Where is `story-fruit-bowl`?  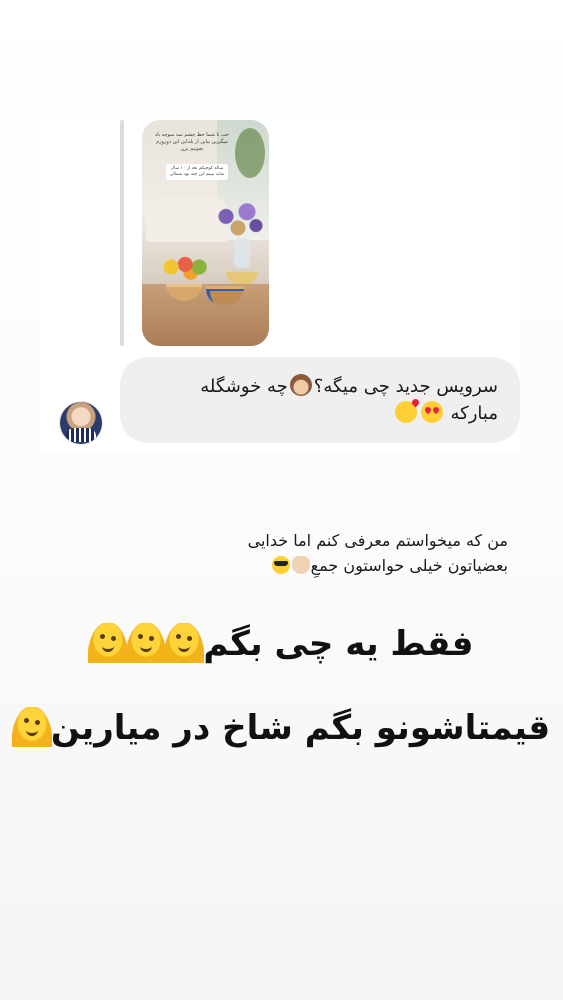 story-fruit-bowl is located at coordinates (188, 267).